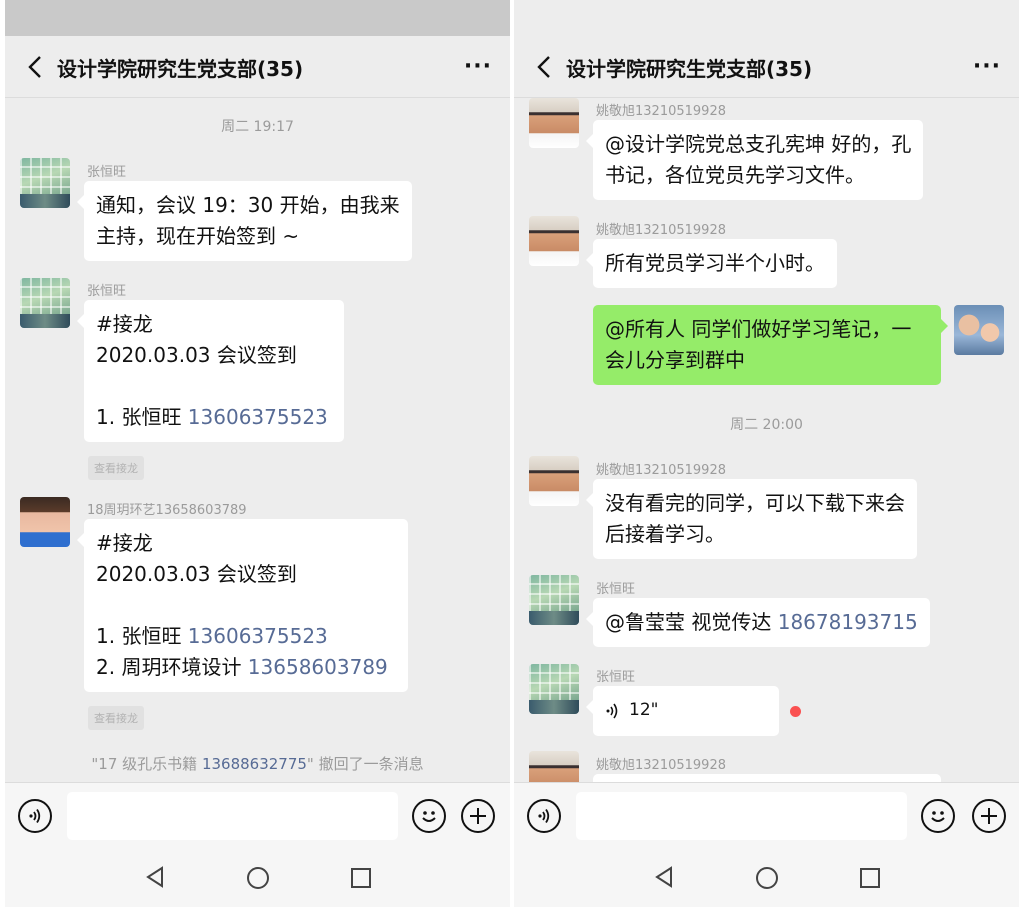 The image size is (1024, 907). I want to click on message-text: 没有看完的同学，可以下载下来会, so click(755, 503).